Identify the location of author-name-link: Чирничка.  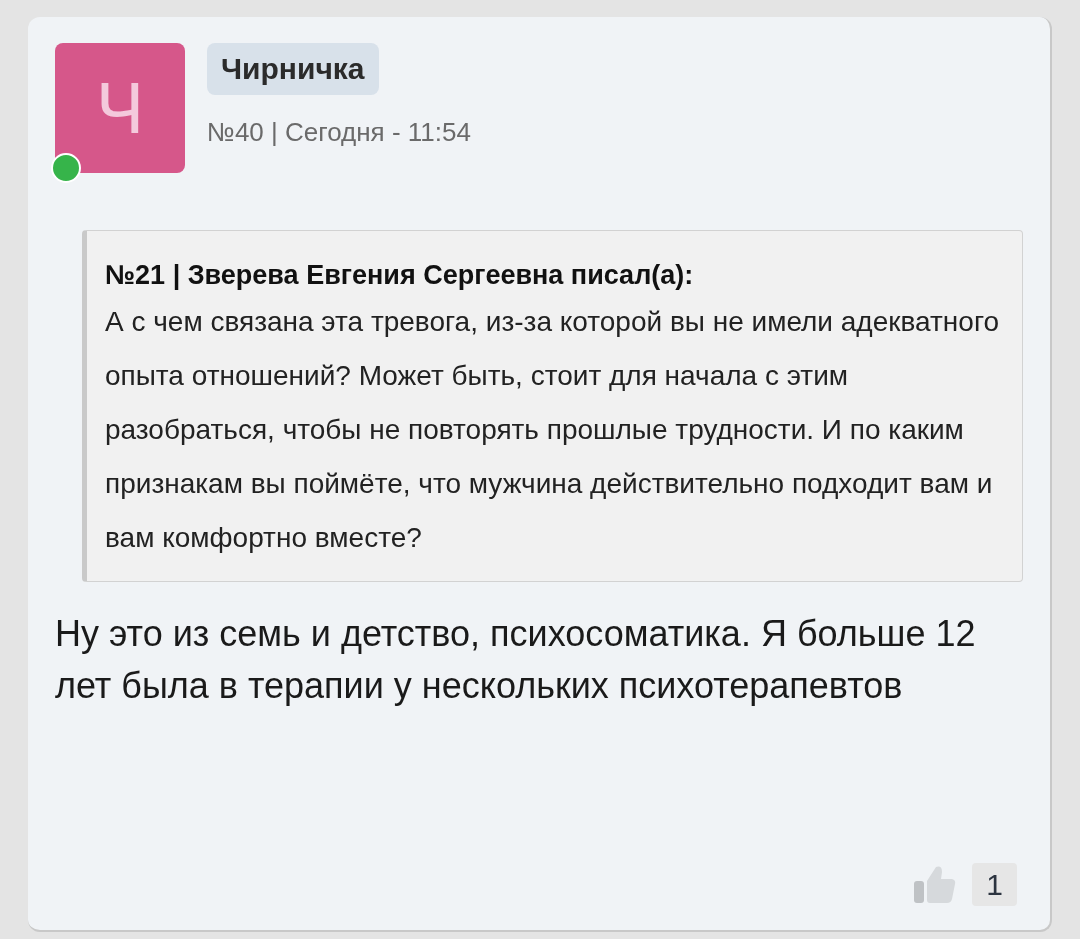
(293, 69).